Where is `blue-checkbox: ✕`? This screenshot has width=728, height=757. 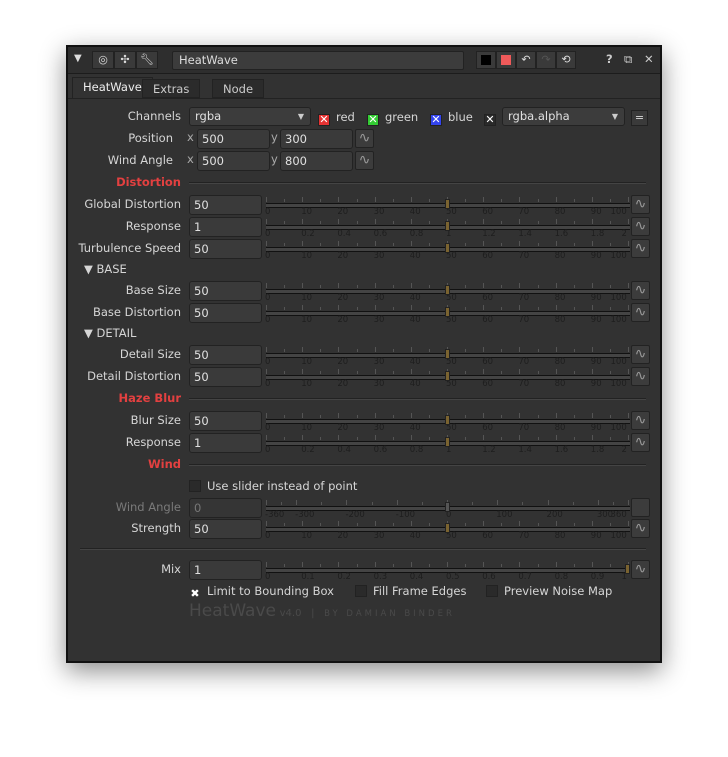
blue-checkbox: ✕ is located at coordinates (439, 117).